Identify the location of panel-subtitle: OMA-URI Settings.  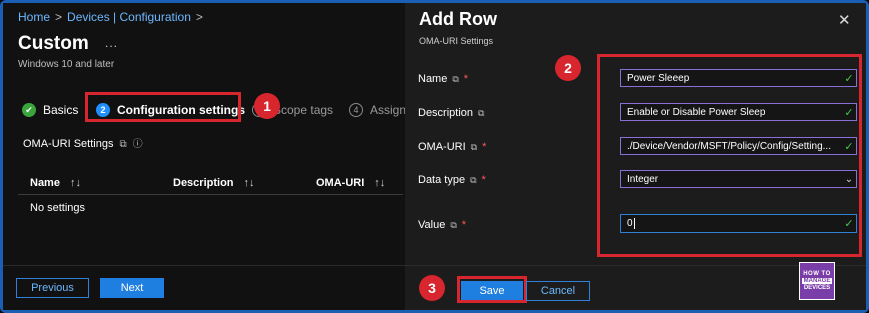
(456, 41).